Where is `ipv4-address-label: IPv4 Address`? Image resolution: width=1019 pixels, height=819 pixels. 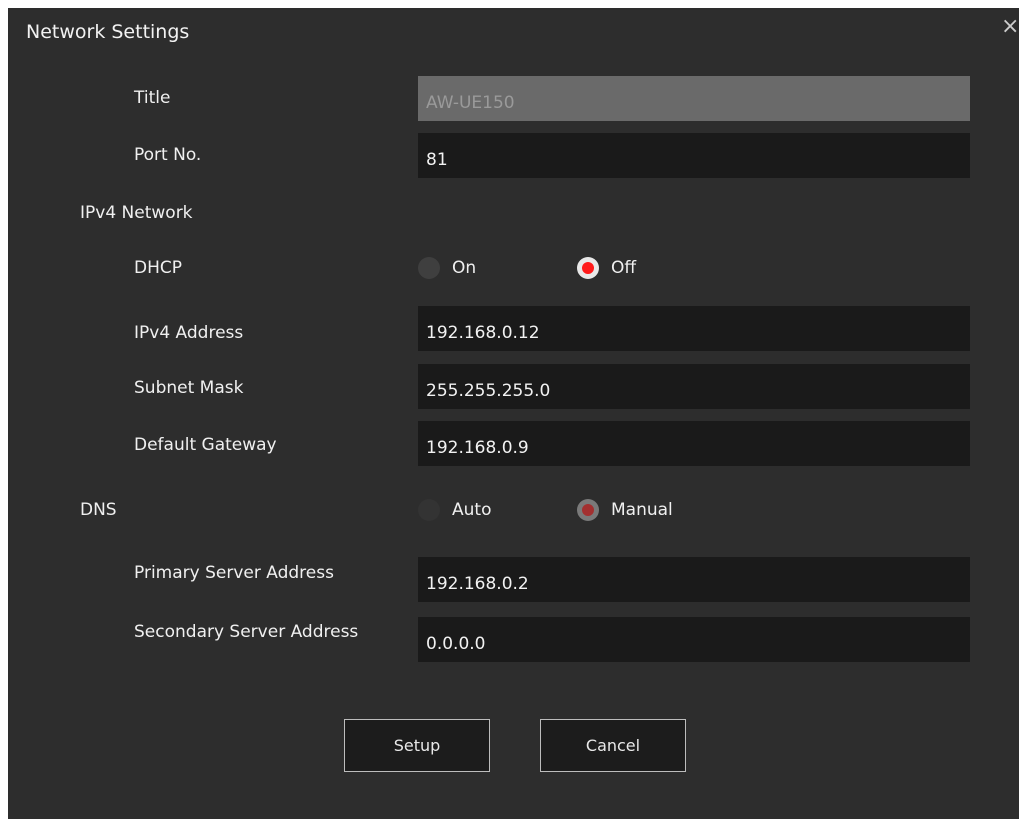
ipv4-address-label: IPv4 Address is located at coordinates (189, 333).